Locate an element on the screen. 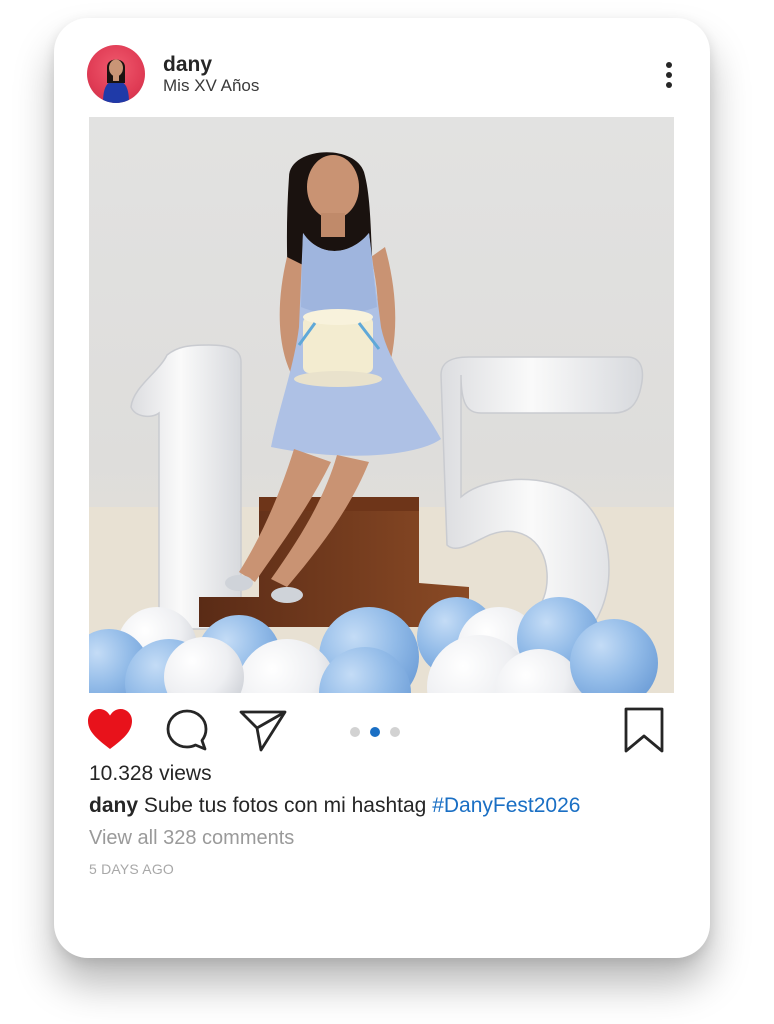 The height and width of the screenshot is (1024, 774). post-username: dany is located at coordinates (187, 65).